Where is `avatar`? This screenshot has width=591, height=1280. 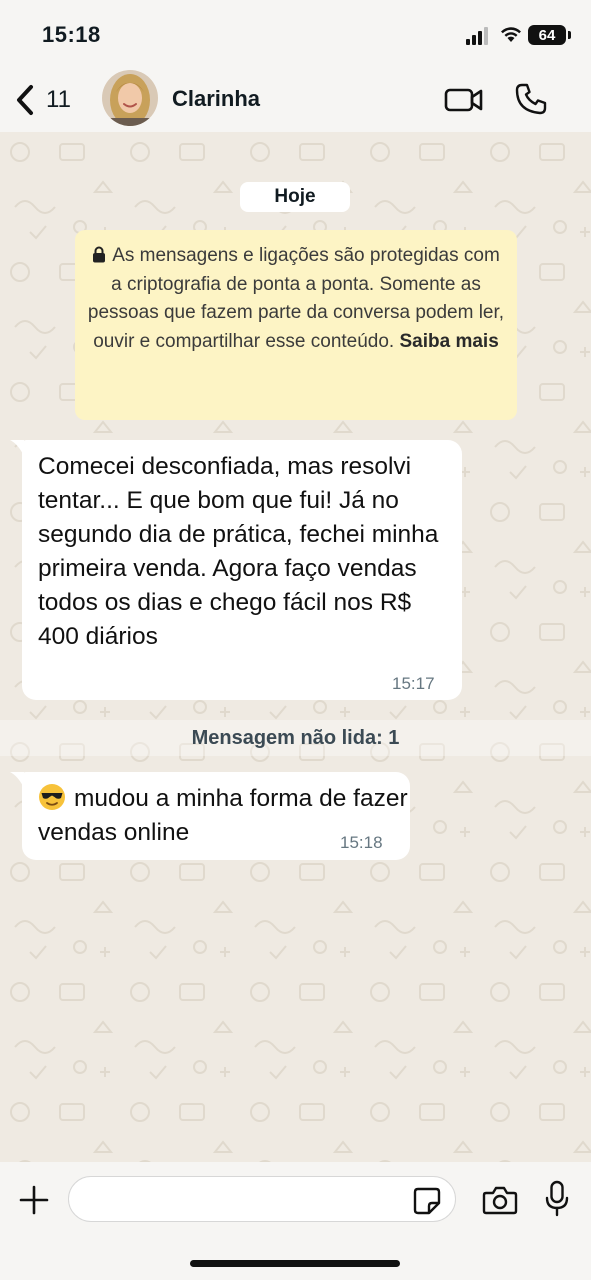
avatar is located at coordinates (130, 98).